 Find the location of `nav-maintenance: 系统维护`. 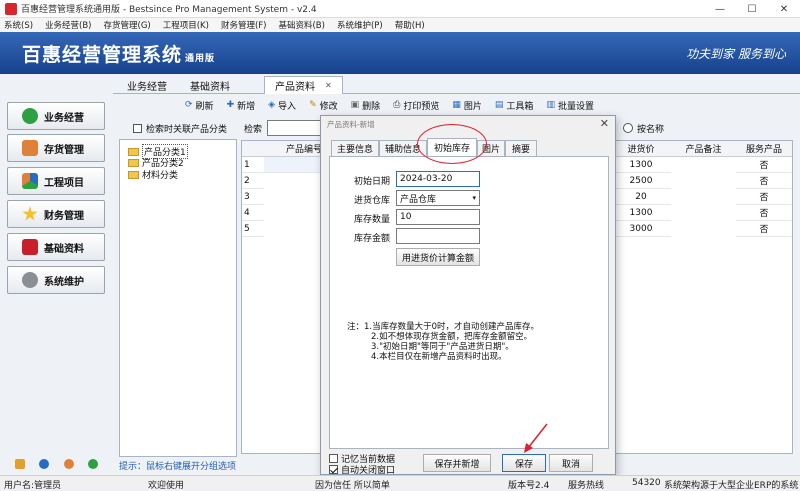

nav-maintenance: 系统维护 is located at coordinates (56, 280).